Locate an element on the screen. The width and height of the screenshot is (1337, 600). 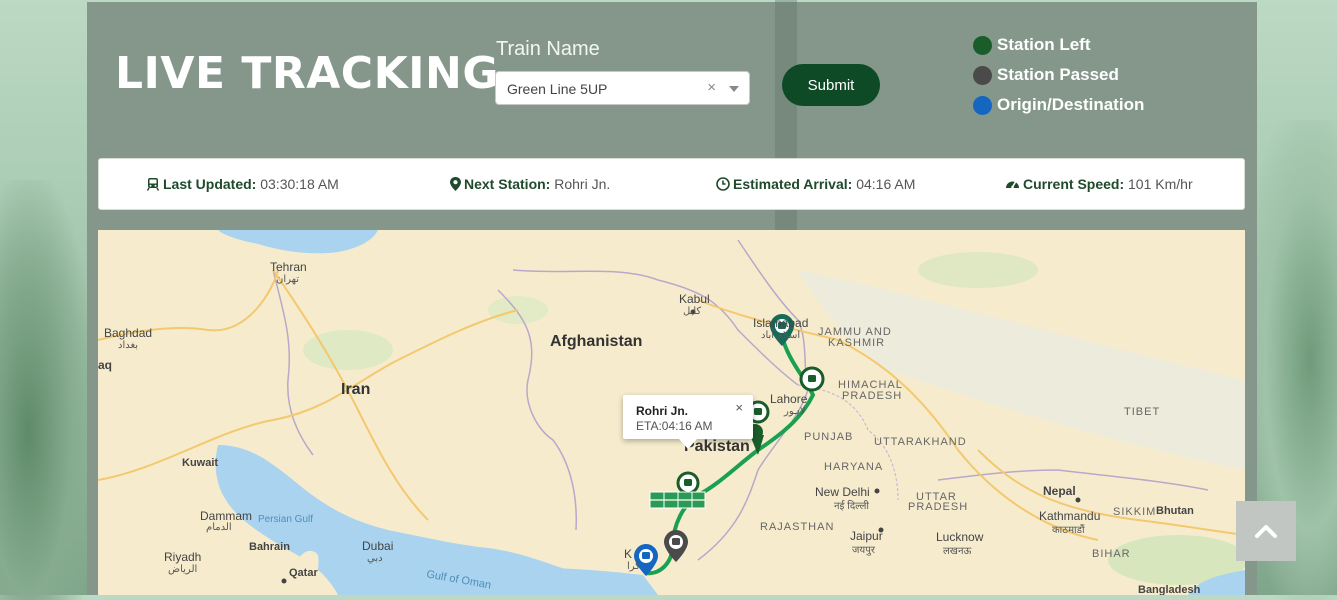
train-select-value: Green Line 5UP is located at coordinates (557, 89).